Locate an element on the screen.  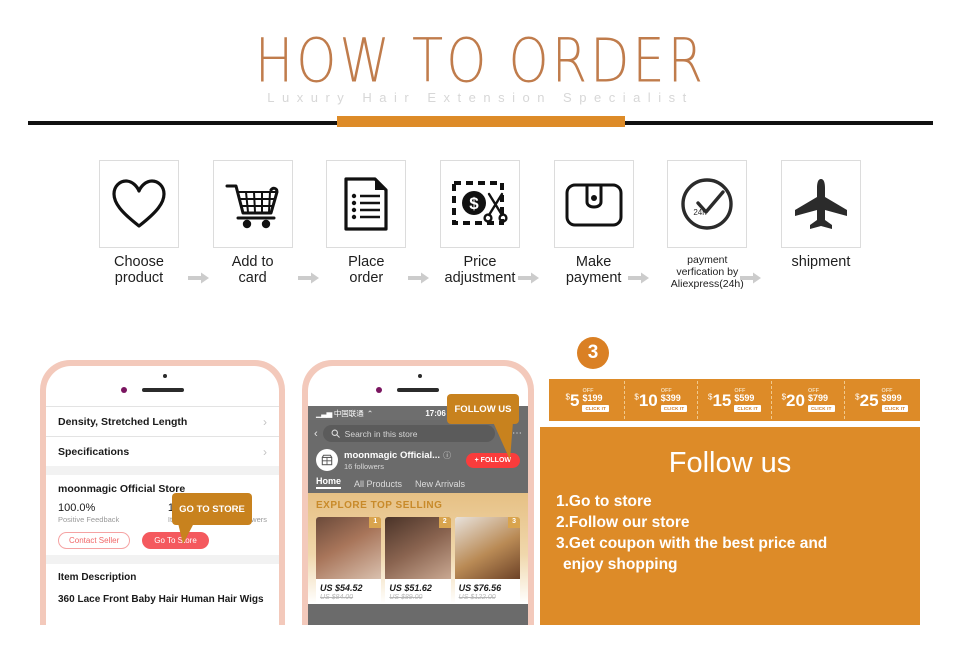
callout-label: FOLLOW US is located at coordinates (483, 409).